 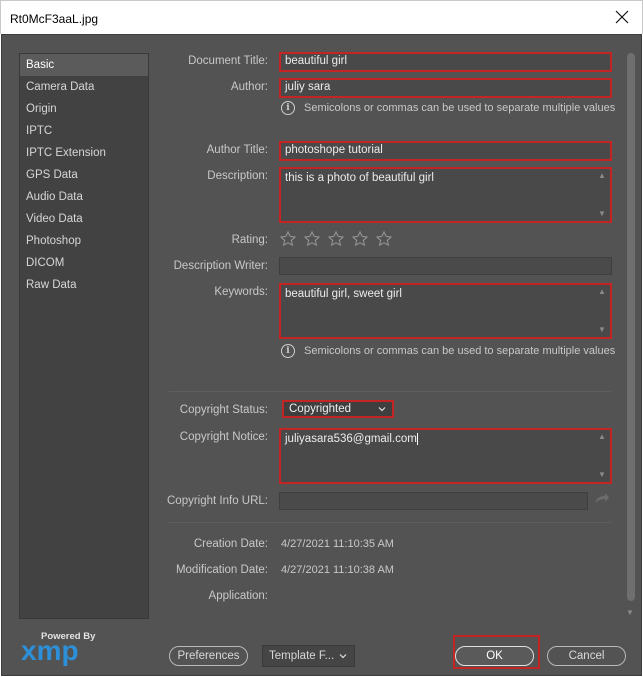 I want to click on description-field: this is a photo of beautiful girl ▲ ▼, so click(x=445, y=195).